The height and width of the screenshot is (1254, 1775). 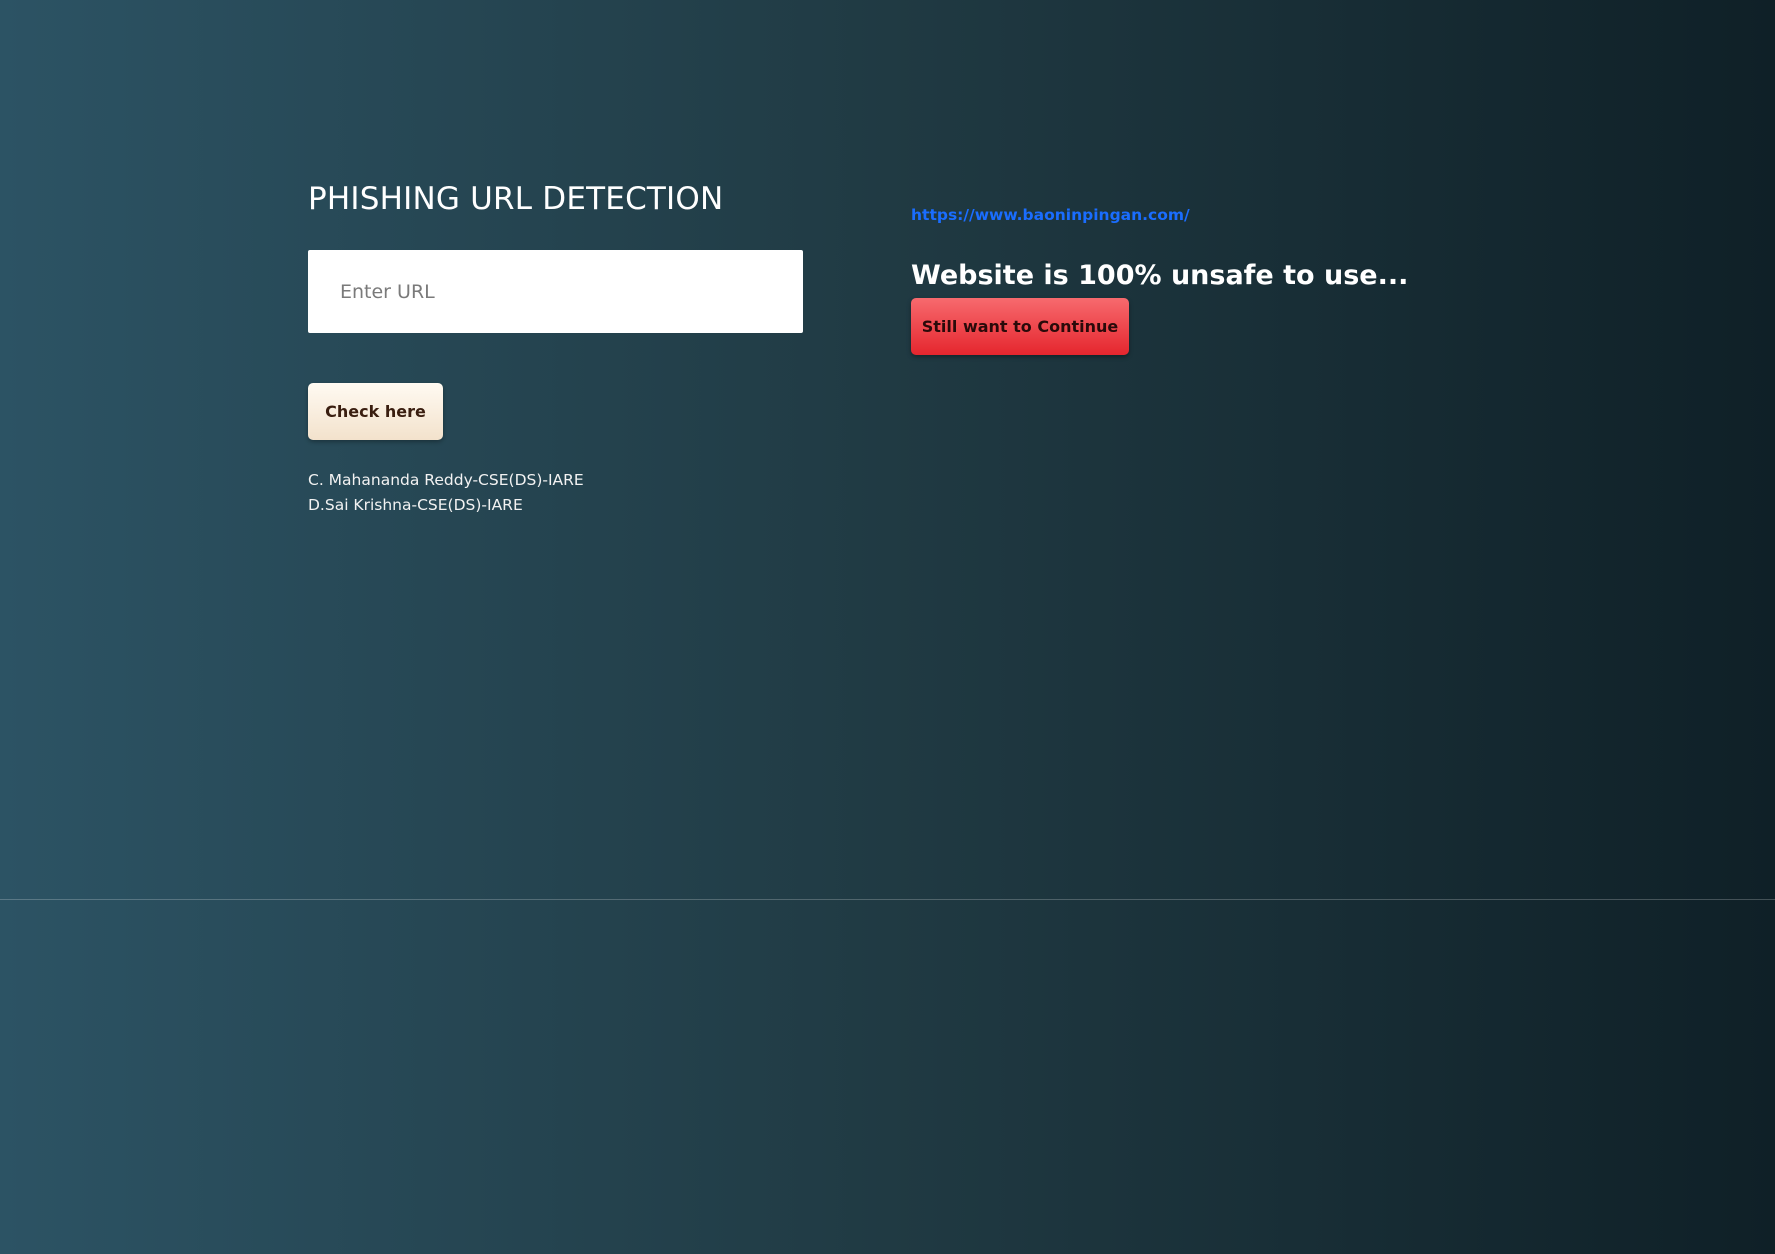 I want to click on url-input, so click(x=555, y=291).